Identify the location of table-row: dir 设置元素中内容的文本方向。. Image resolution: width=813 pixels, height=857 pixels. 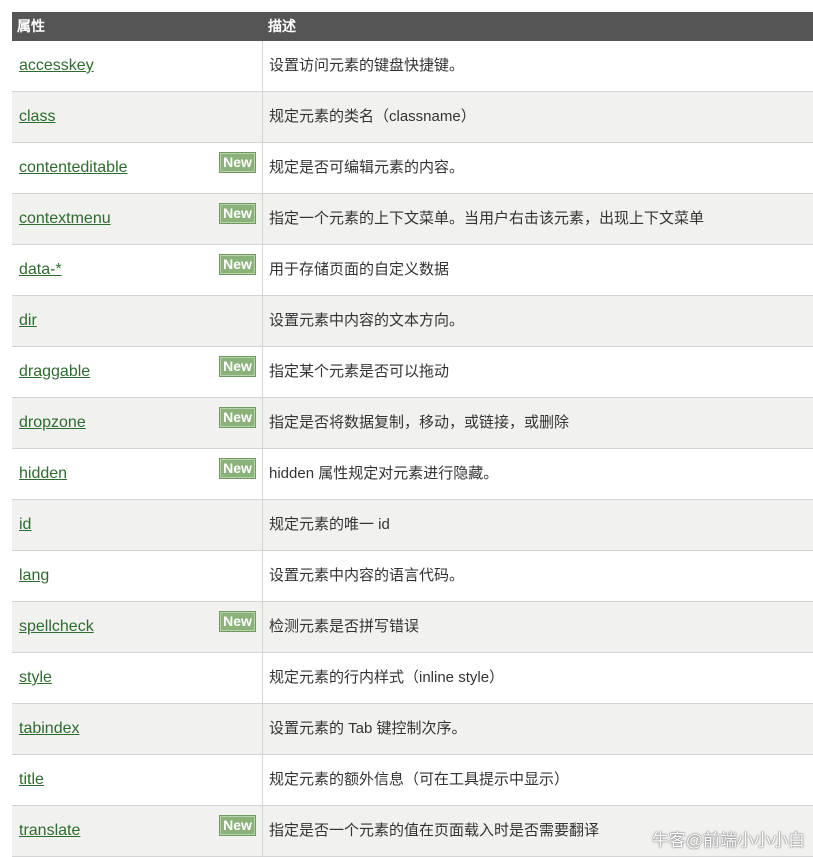
(412, 321).